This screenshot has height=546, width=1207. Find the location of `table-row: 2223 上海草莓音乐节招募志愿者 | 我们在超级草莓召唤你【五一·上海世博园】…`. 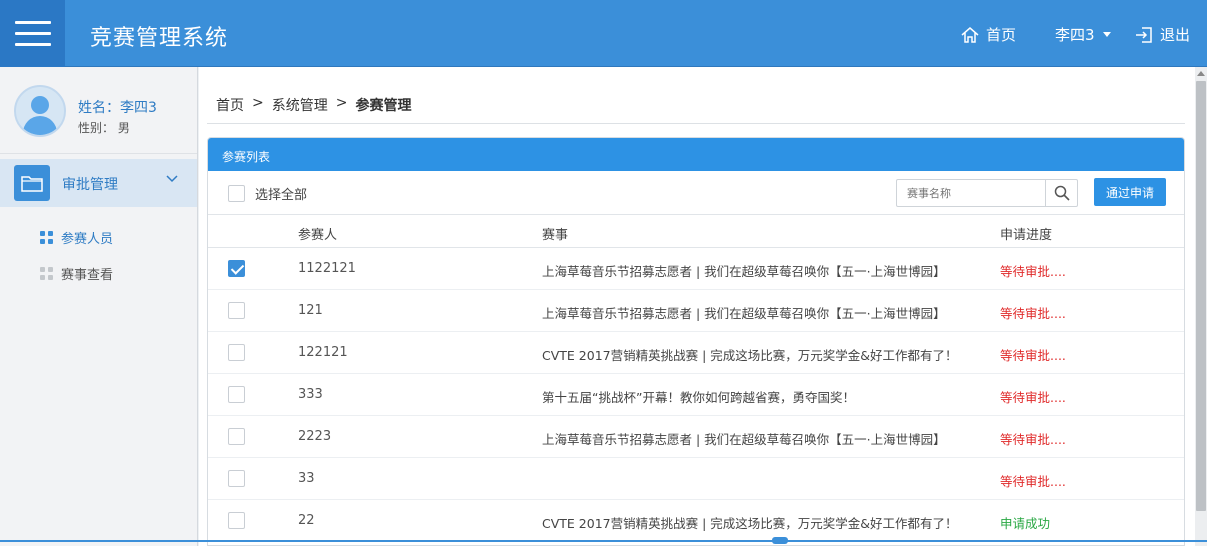

table-row: 2223 上海草莓音乐节招募志愿者 | 我们在超级草莓召唤你【五一·上海世博园】… is located at coordinates (696, 437).